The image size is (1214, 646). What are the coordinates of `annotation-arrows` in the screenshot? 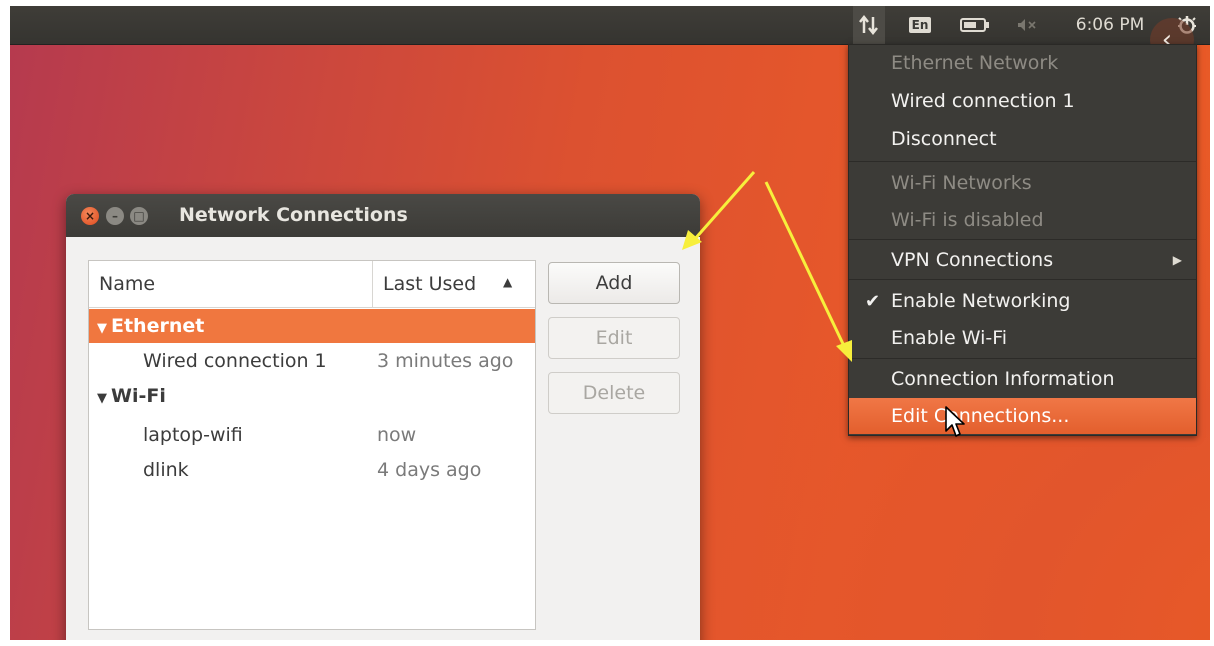 It's located at (767, 266).